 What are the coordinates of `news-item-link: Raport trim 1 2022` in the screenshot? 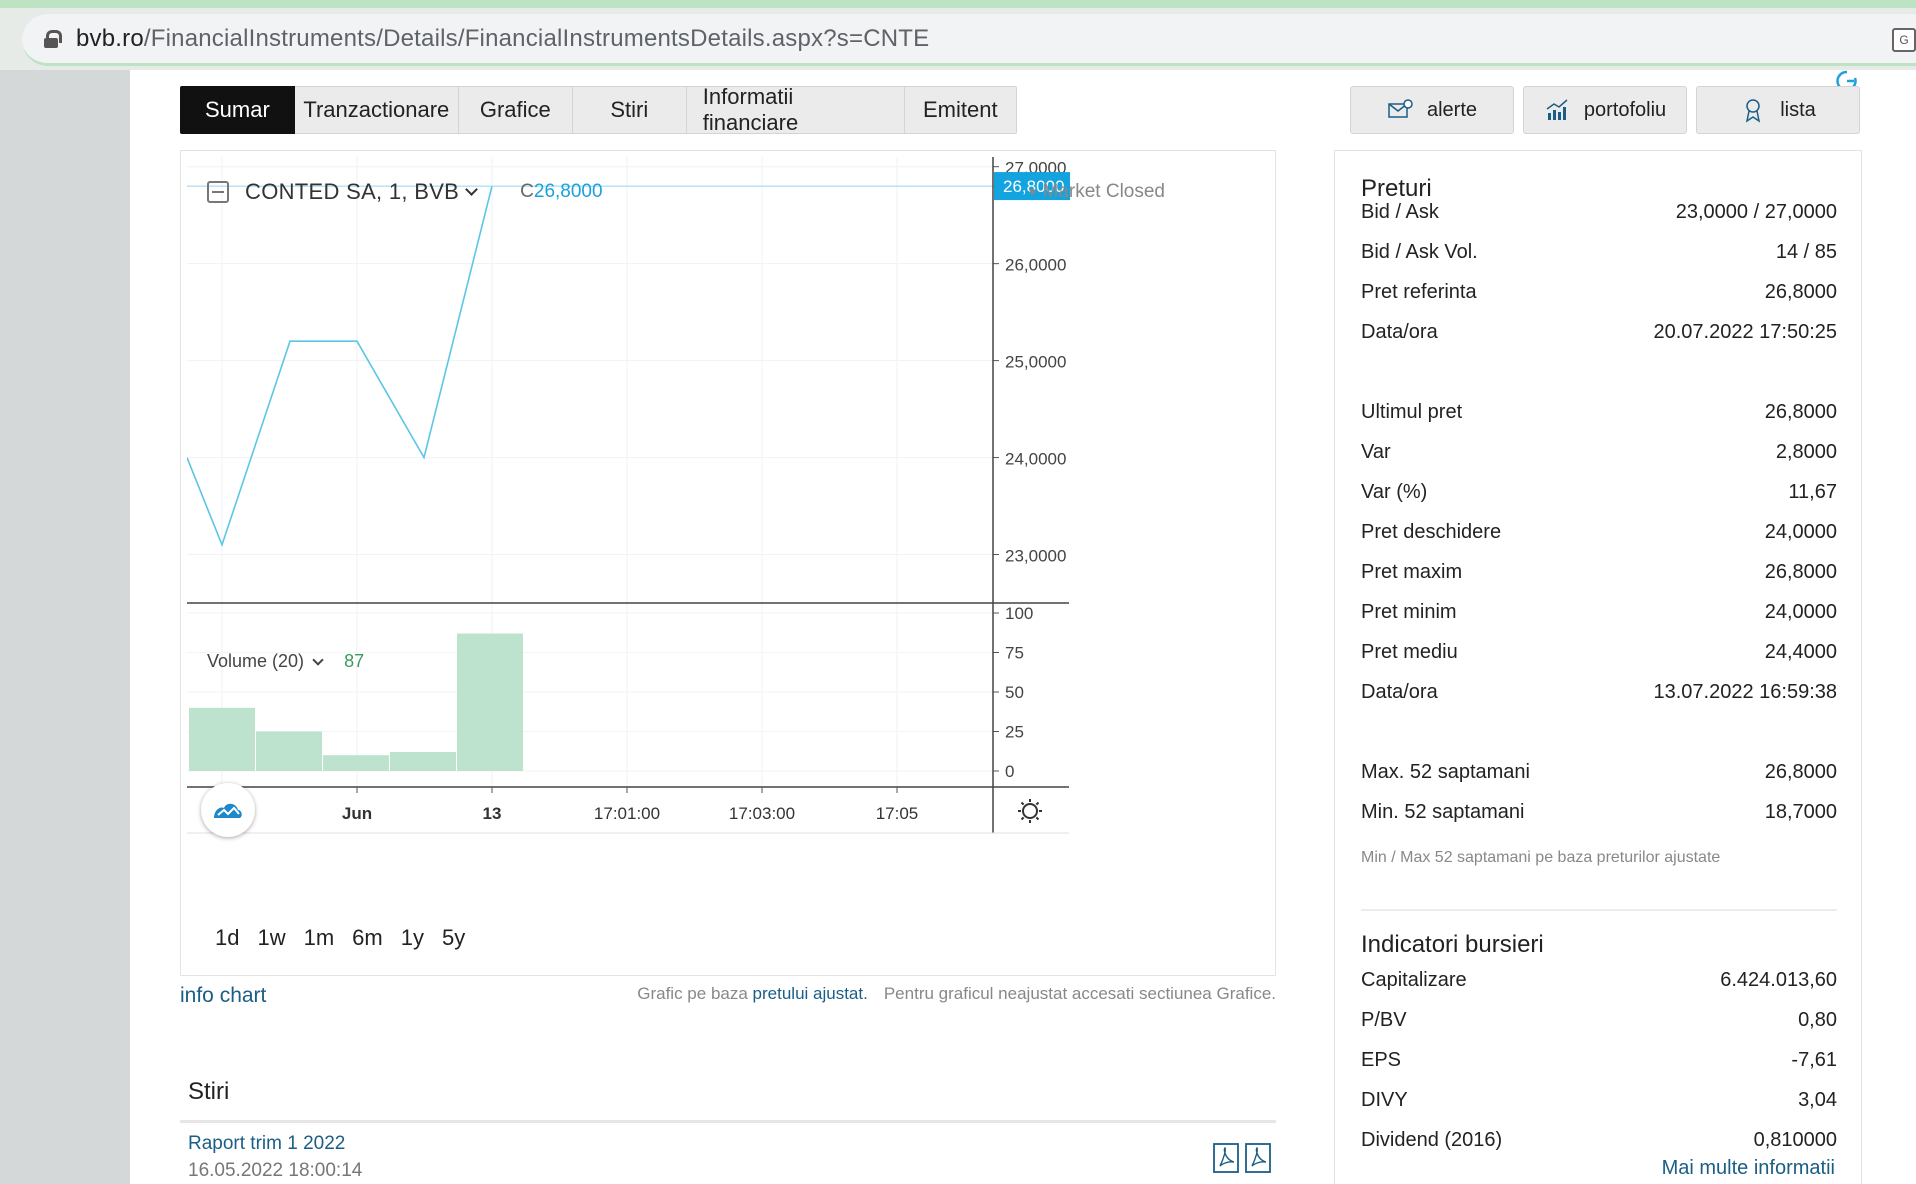 It's located at (266, 1144).